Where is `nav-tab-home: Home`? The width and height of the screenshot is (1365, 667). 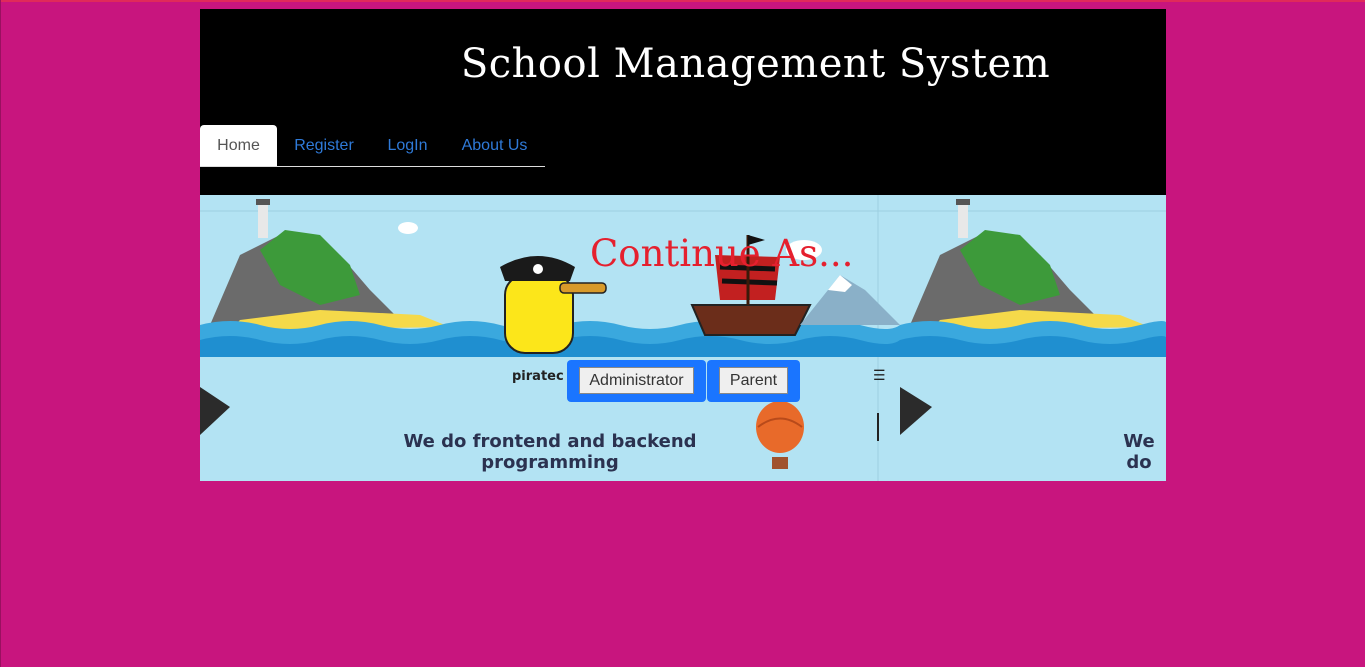
nav-tab-home: Home is located at coordinates (238, 145).